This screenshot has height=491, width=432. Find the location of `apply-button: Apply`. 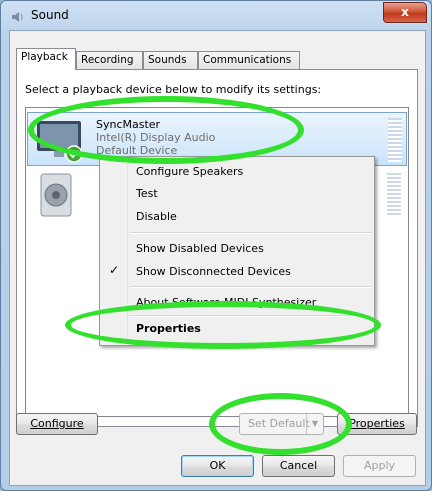

apply-button: Apply is located at coordinates (379, 466).